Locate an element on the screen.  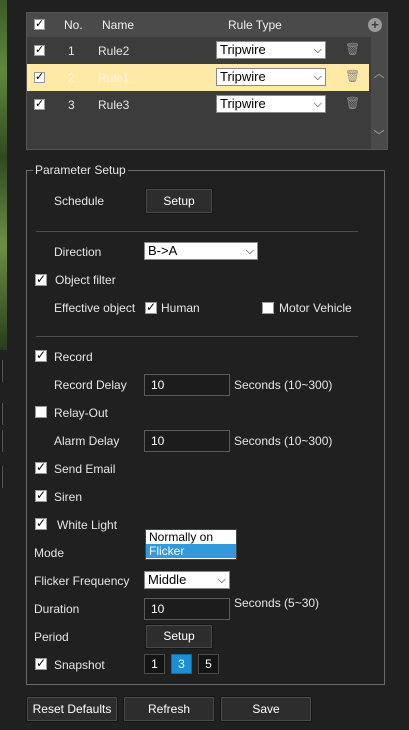
flicker-frequency-value: Middle is located at coordinates (167, 579).